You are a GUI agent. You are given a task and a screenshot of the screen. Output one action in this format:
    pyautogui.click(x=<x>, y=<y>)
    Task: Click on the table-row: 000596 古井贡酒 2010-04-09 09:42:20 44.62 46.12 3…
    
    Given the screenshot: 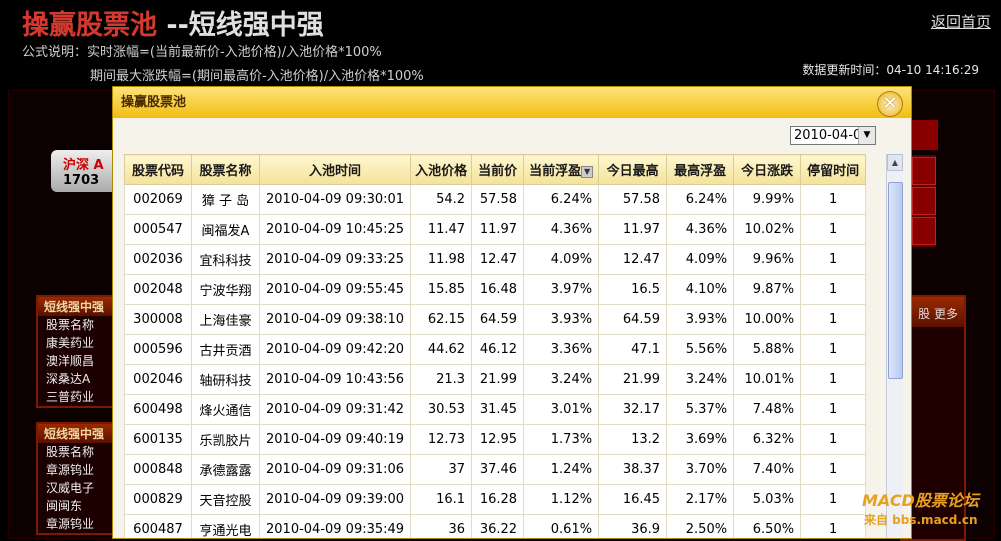 What is the action you would take?
    pyautogui.click(x=495, y=349)
    